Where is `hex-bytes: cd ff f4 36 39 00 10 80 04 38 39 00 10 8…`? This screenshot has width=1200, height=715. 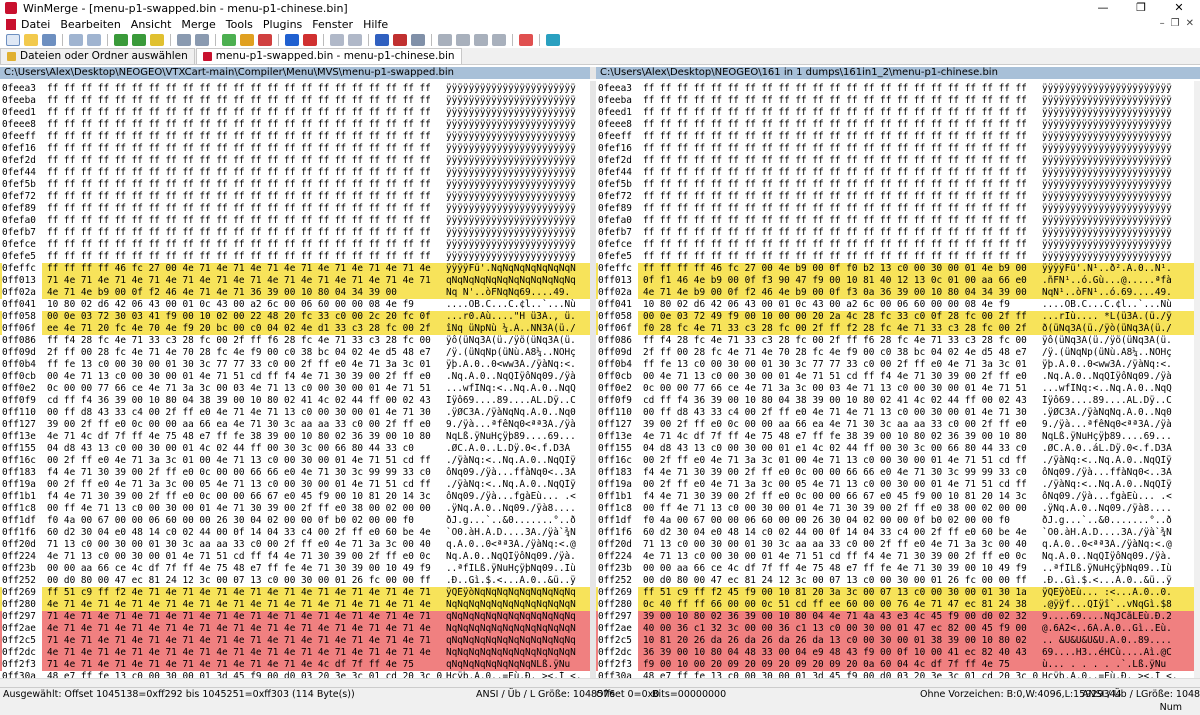 hex-bytes: cd ff f4 36 39 00 10 80 04 38 39 00 10 8… is located at coordinates (244, 401).